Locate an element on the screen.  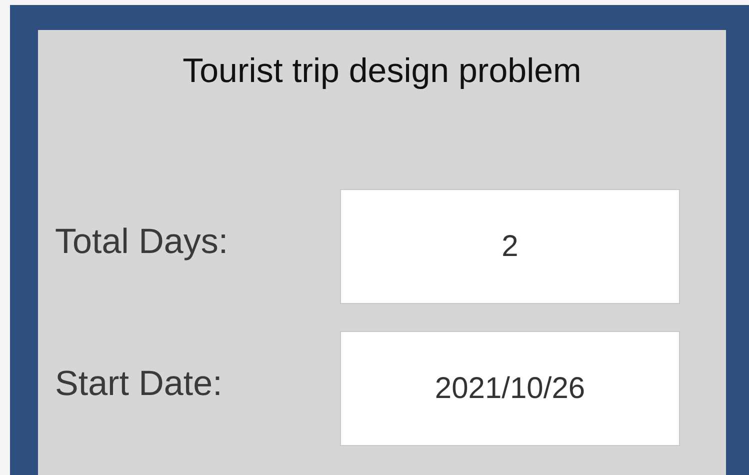
input-field: 2 is located at coordinates (510, 246).